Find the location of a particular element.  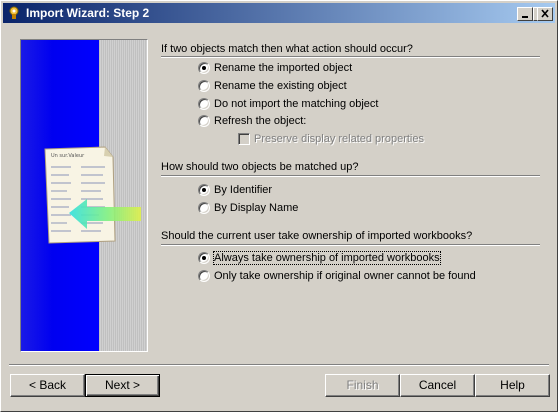

radio-rename-existing is located at coordinates (204, 86).